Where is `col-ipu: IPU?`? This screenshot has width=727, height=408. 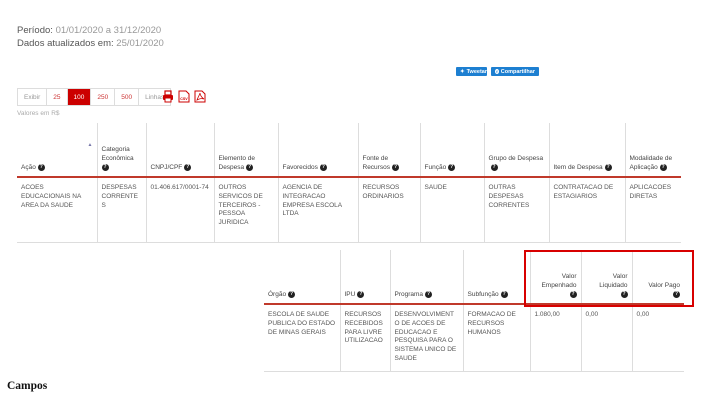
col-ipu: IPU? is located at coordinates (364, 277).